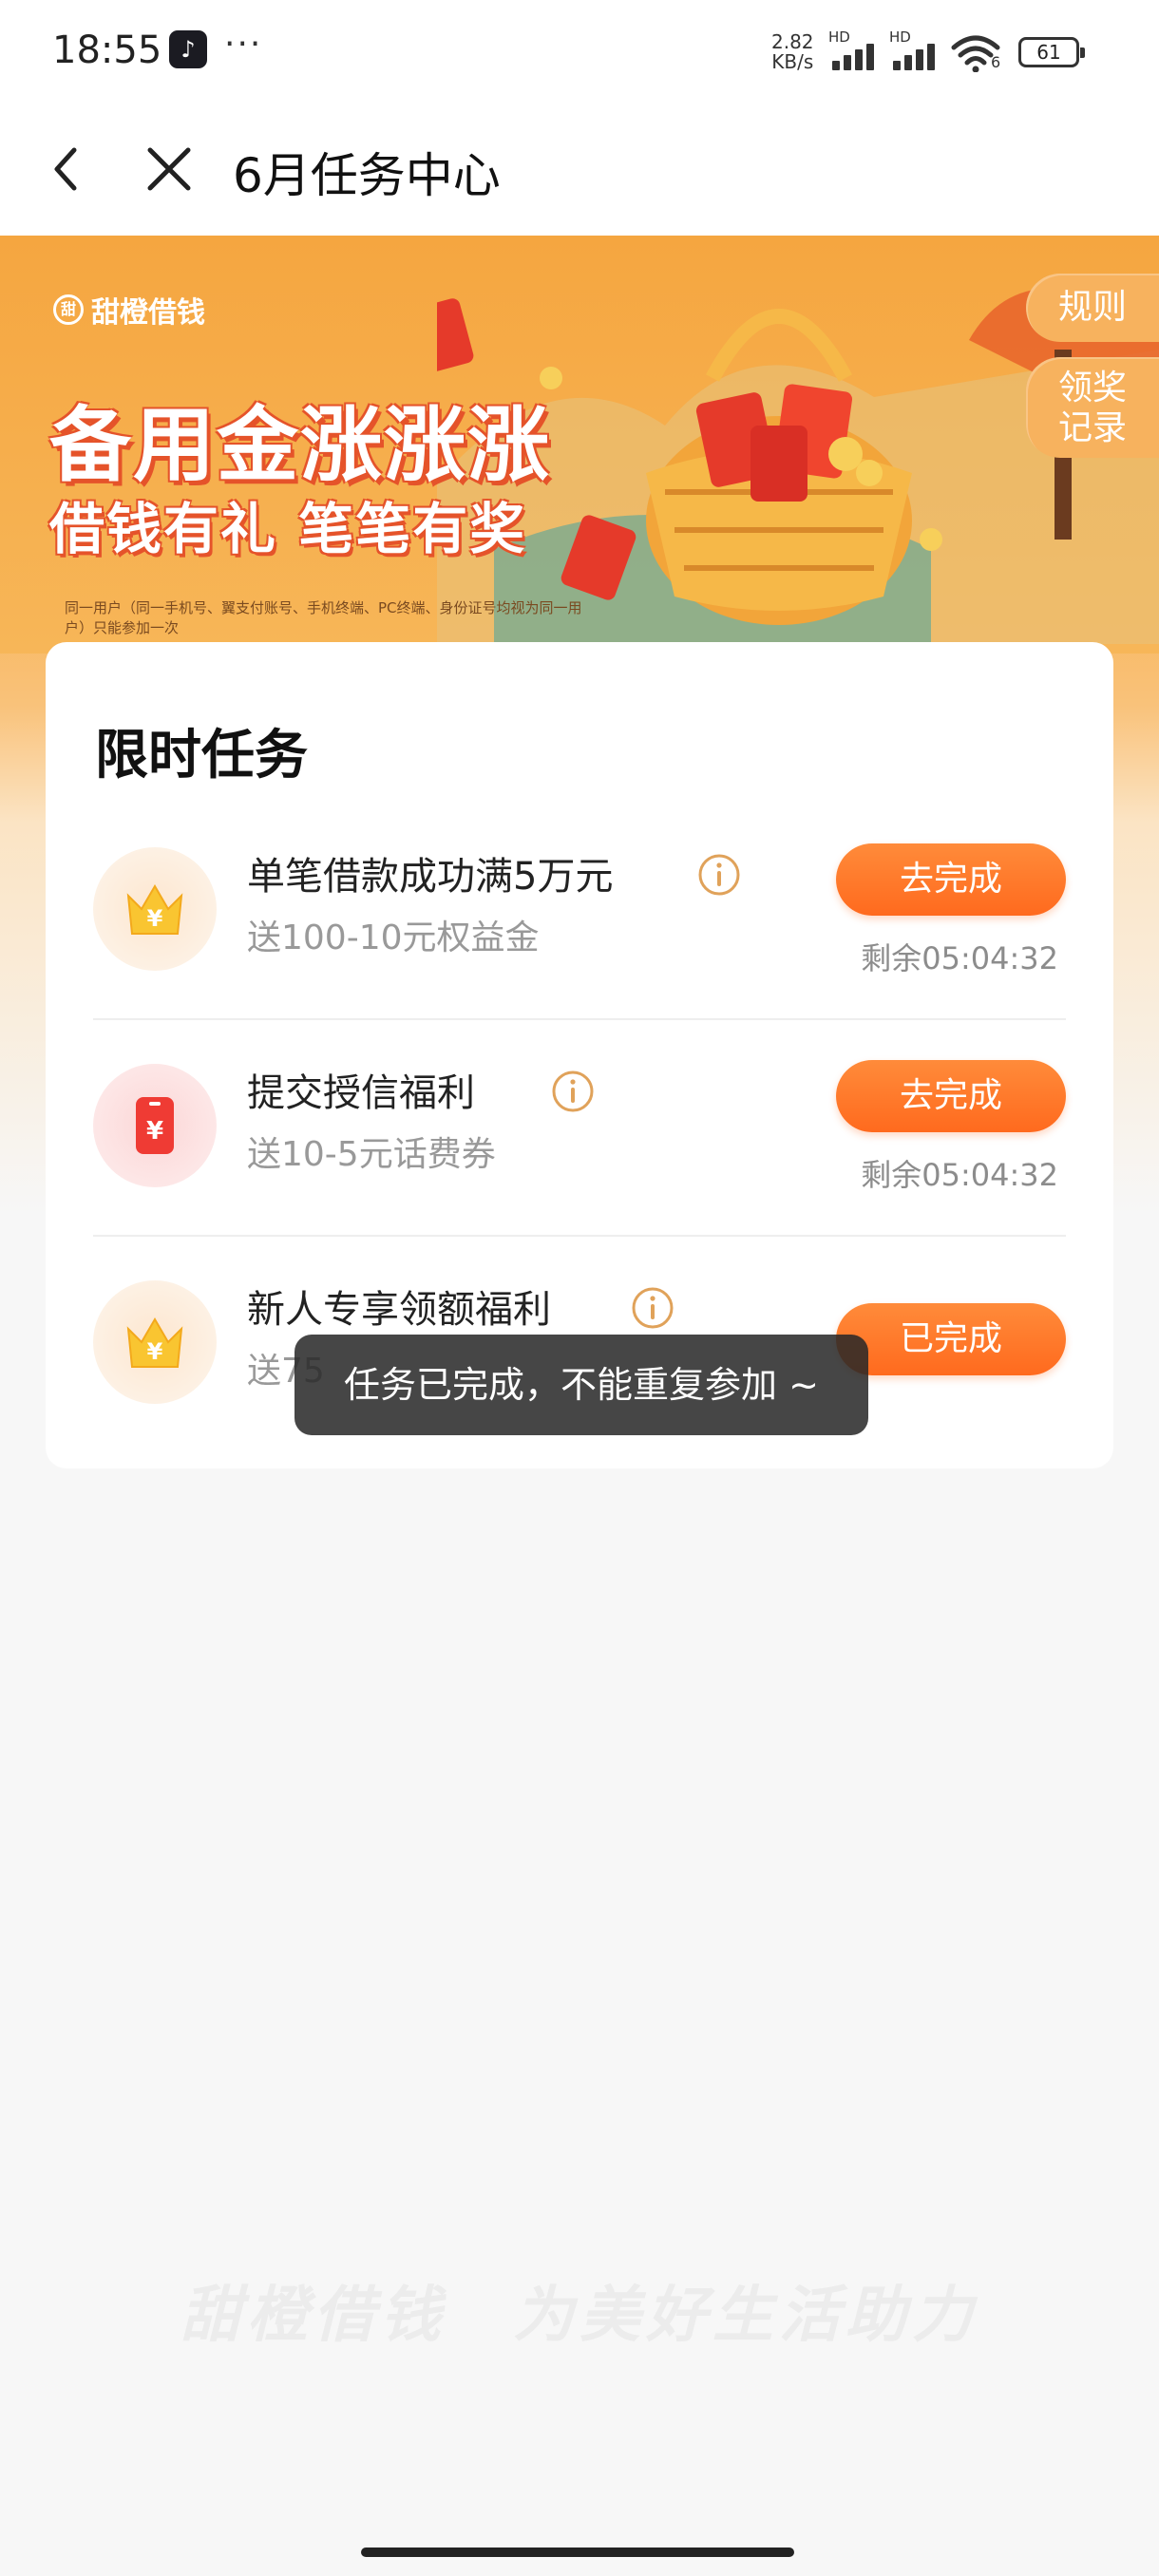  Describe the element at coordinates (951, 1339) in the screenshot. I see `completed-button: 已完成` at that location.